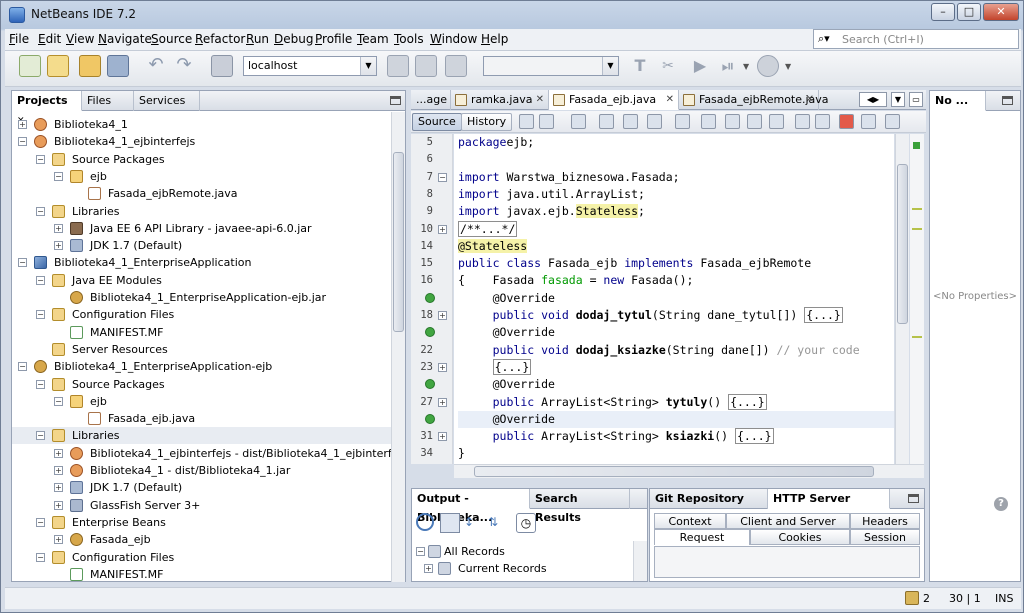  Describe the element at coordinates (728, 66) in the screenshot. I see `debug-icon: ⏯` at that location.